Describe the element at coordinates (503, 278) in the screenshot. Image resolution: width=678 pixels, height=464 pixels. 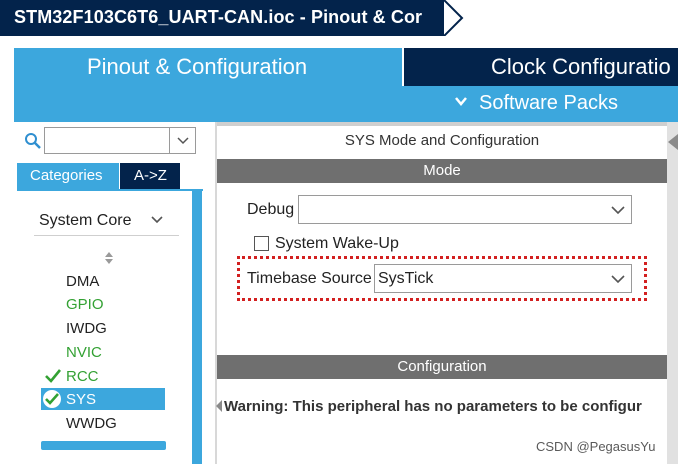
I see `timebase-source-select: SysTick` at that location.